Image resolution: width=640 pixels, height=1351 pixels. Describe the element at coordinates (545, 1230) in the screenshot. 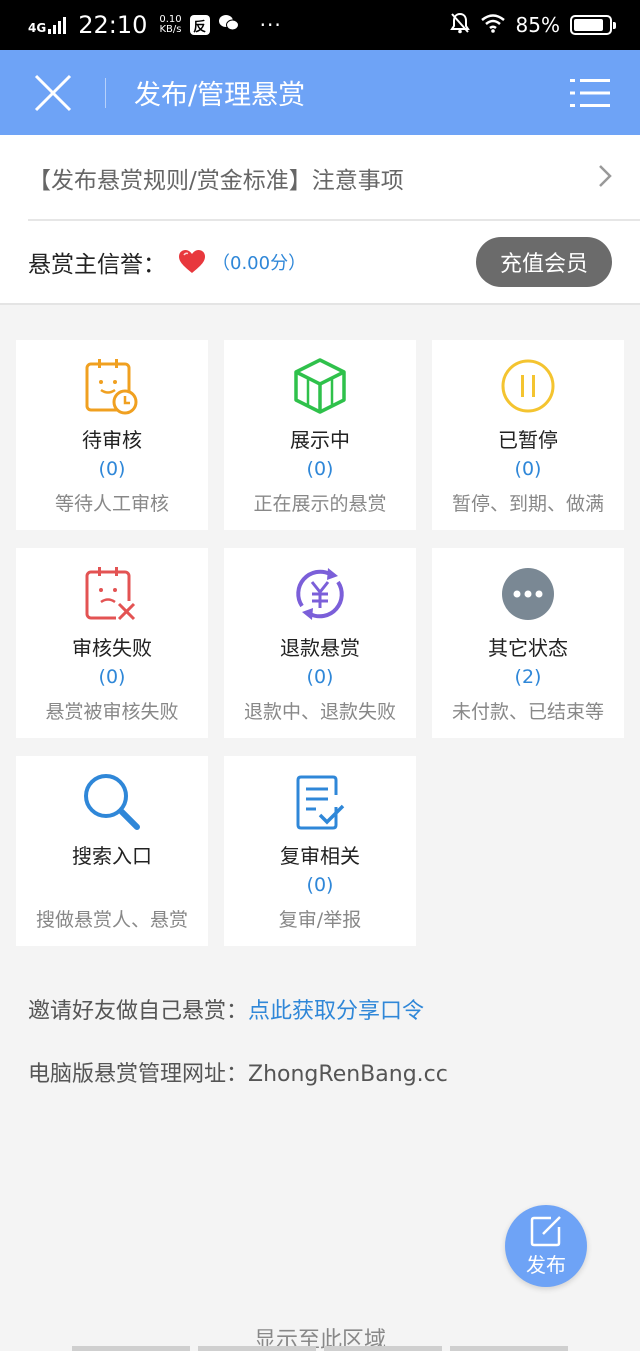

I see `edit-icon` at that location.